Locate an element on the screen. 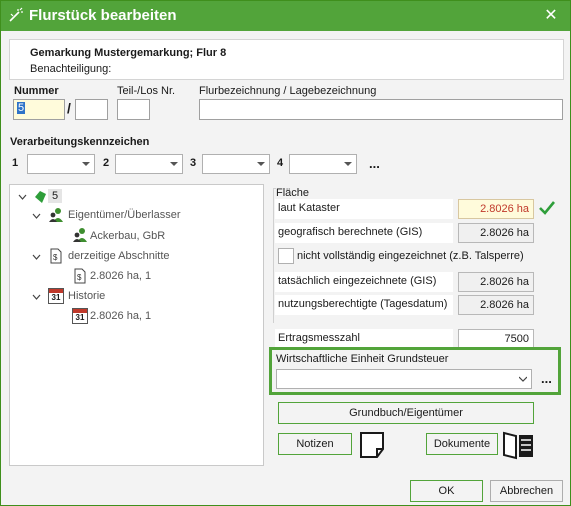 This screenshot has height=506, width=571. tree-section-item: 2.8026 ha, 1 is located at coordinates (120, 276).